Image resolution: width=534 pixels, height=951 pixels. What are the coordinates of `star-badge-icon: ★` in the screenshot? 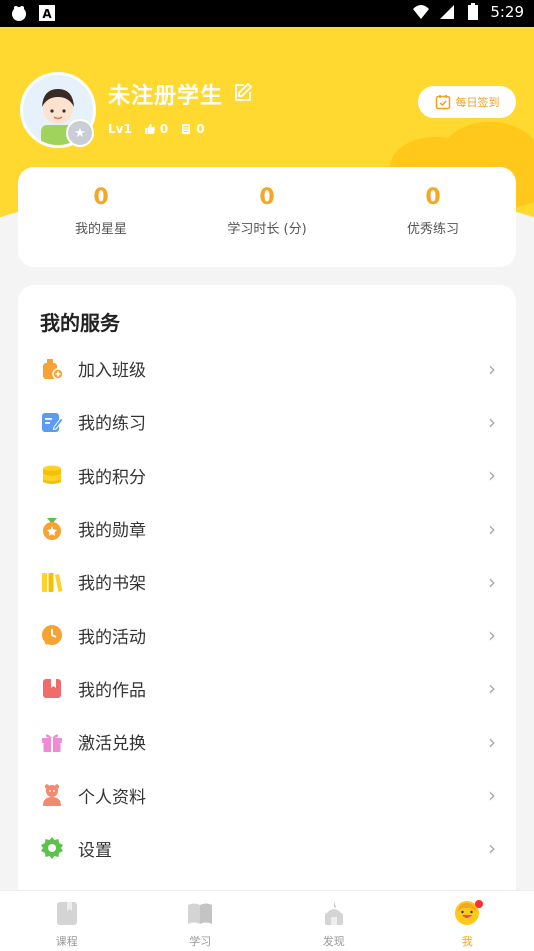 It's located at (80, 133).